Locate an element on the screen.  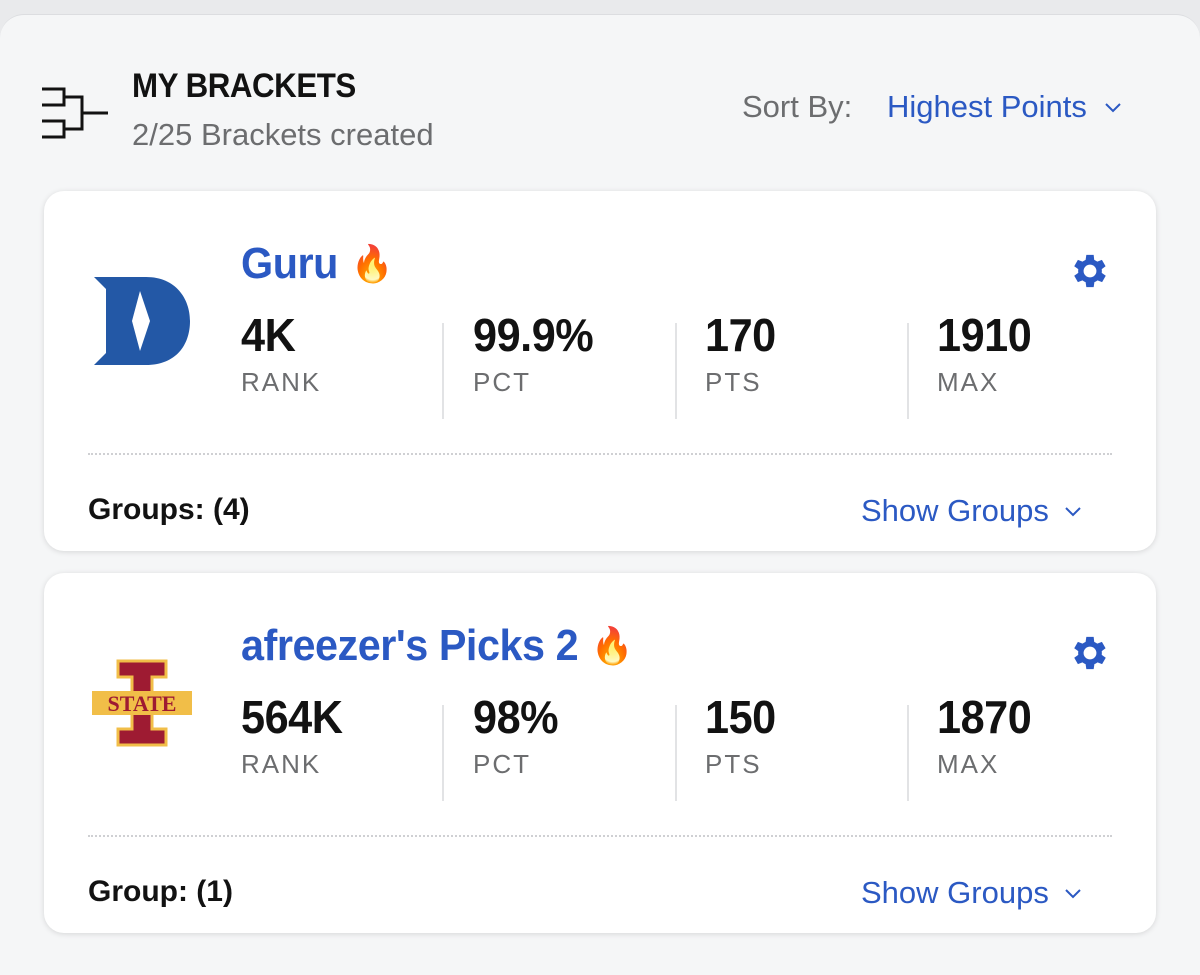
bracket-name-text: Guru is located at coordinates (289, 263).